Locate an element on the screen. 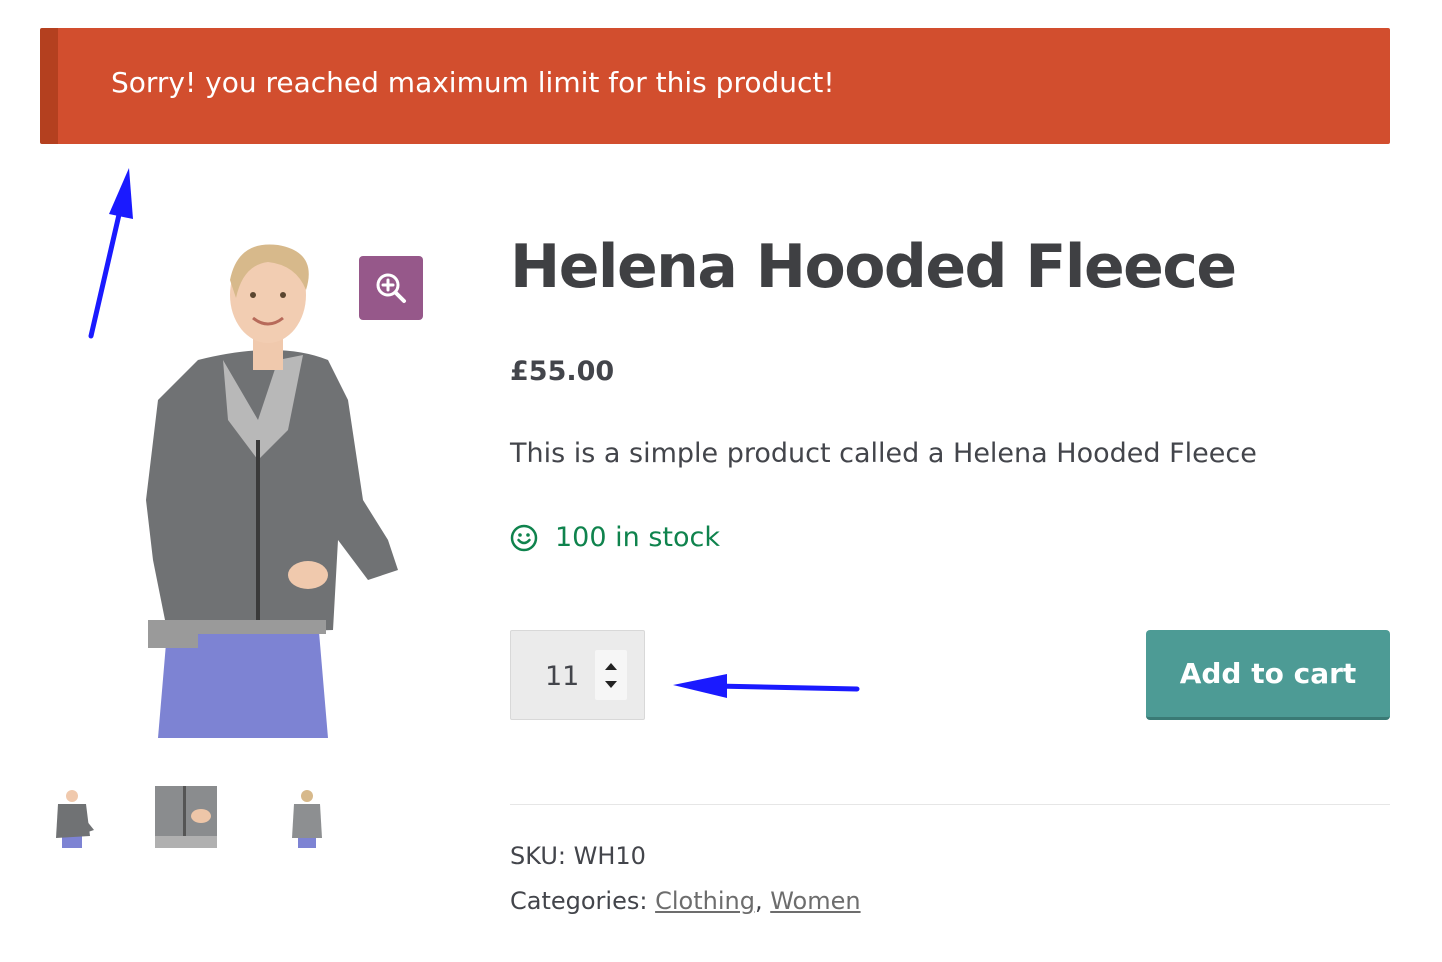 The image size is (1442, 962). thumb-front-image is located at coordinates (75, 819).